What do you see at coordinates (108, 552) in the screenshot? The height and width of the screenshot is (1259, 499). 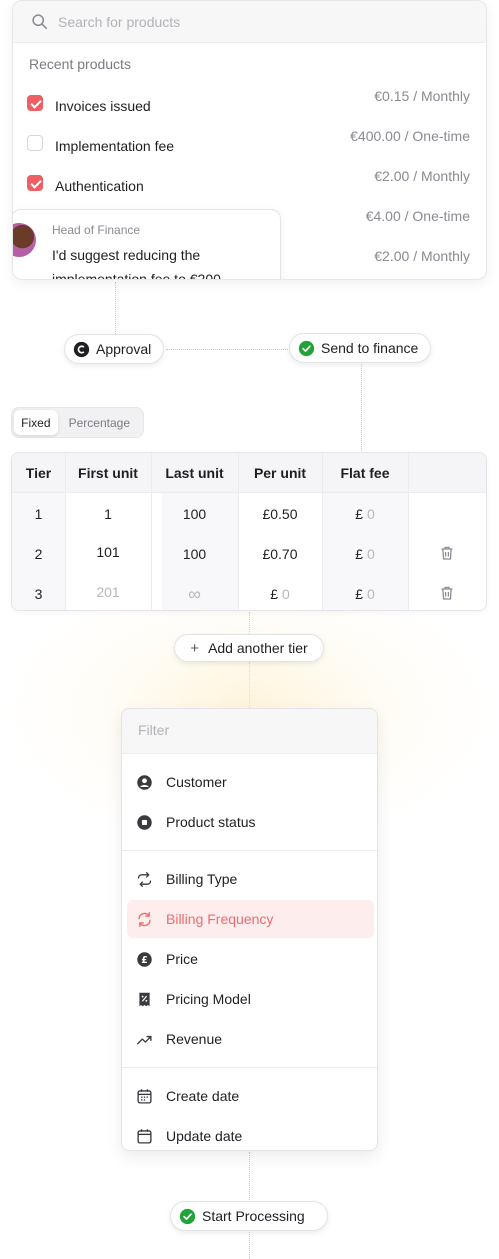 I see `first-unit-input: 101` at bounding box center [108, 552].